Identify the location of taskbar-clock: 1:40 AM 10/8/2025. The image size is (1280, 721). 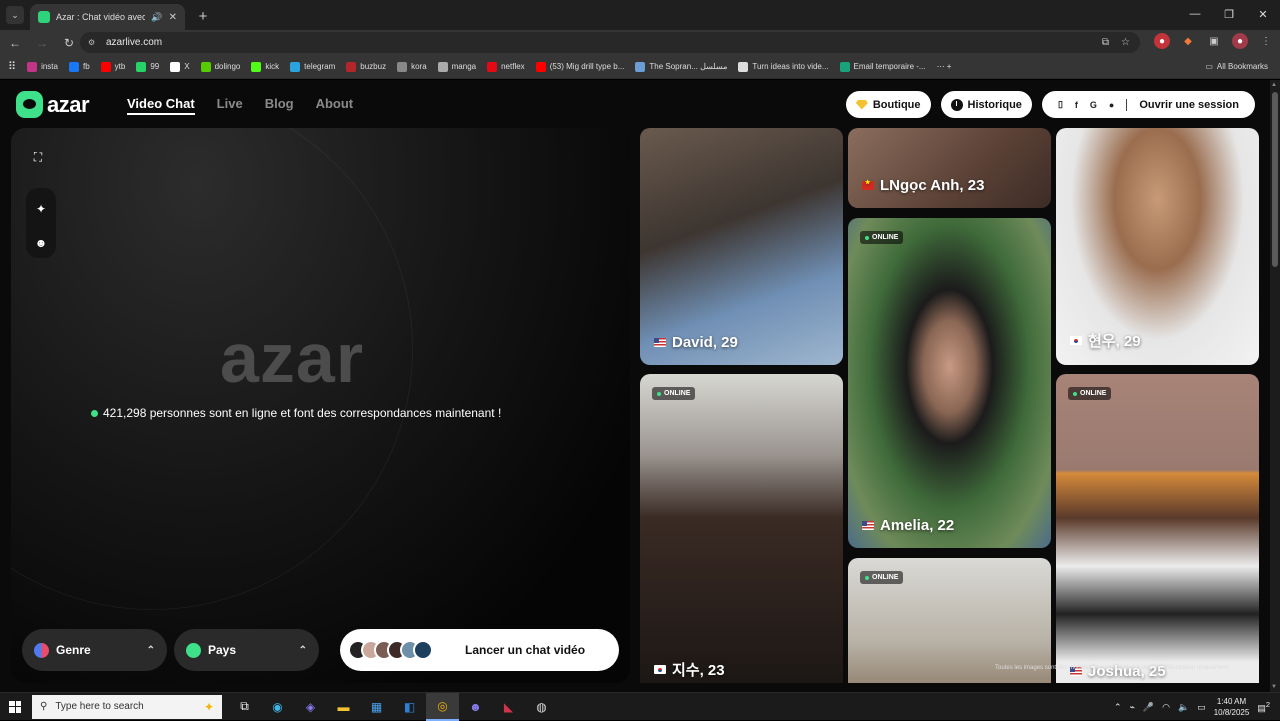
(1232, 707).